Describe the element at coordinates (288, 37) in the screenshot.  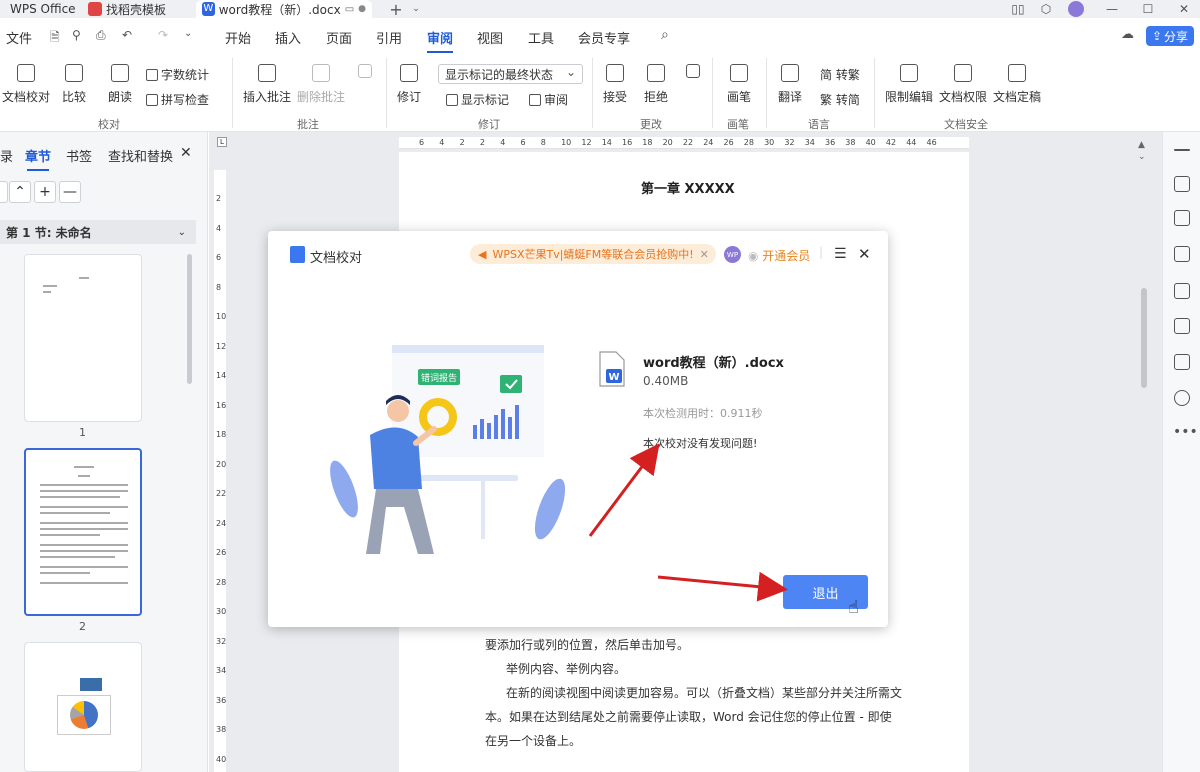
I see `menu-insert: 插入` at that location.